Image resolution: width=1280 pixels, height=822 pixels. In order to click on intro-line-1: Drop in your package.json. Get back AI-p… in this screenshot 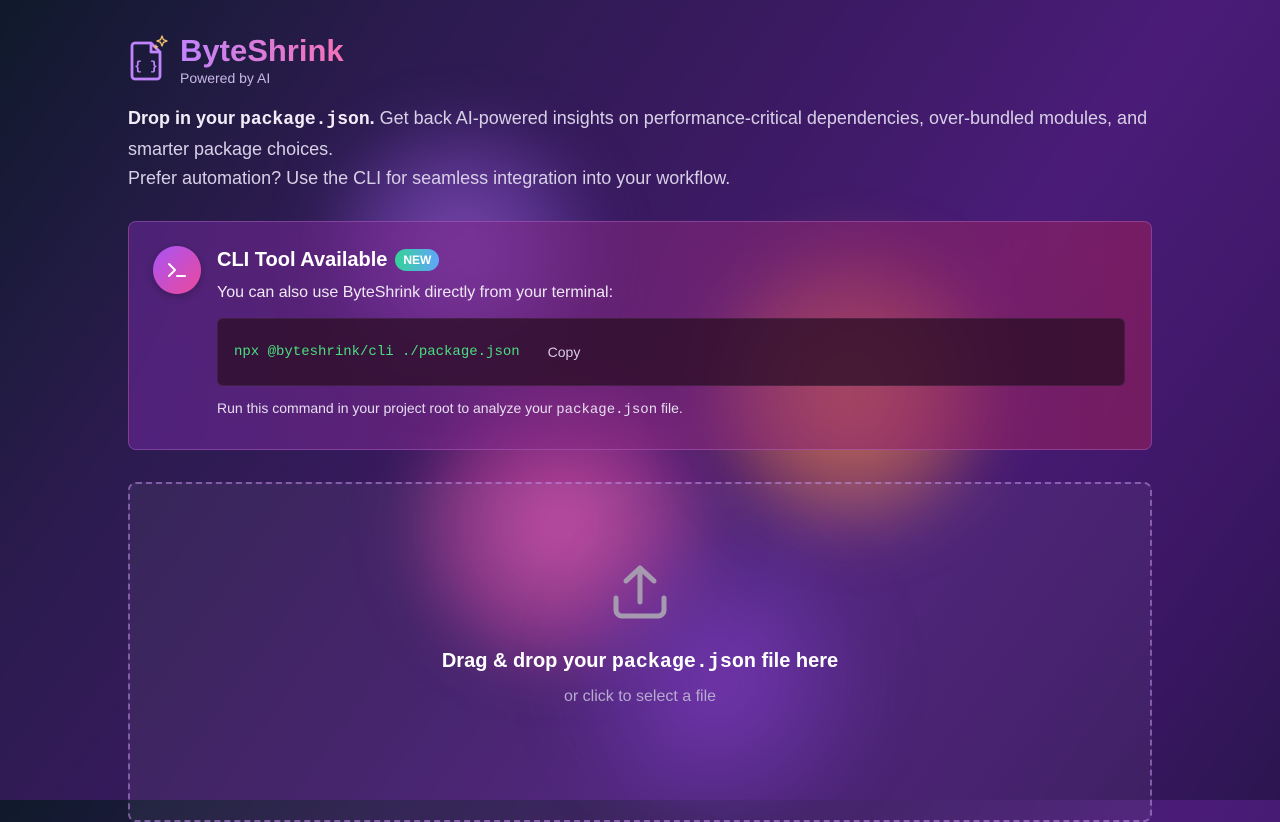, I will do `click(640, 134)`.